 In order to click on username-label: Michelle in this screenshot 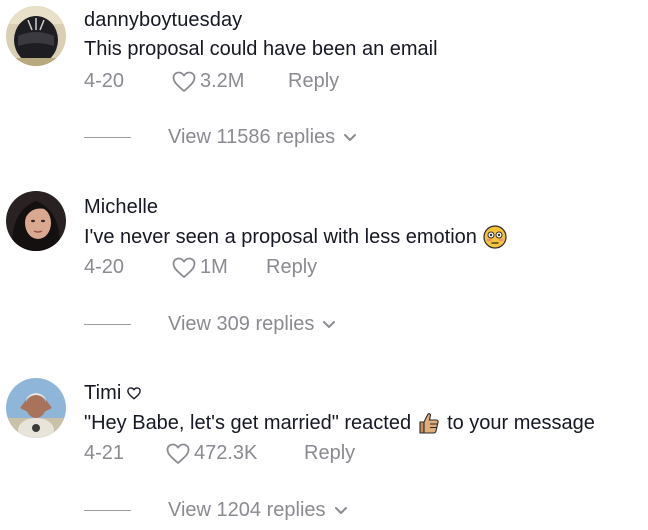, I will do `click(121, 207)`.